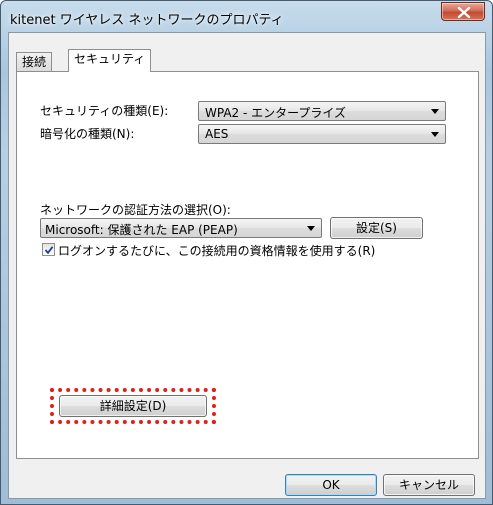 The width and height of the screenshot is (493, 505). Describe the element at coordinates (104, 111) in the screenshot. I see `security-type-label: セキュリティの種類(E):` at that location.